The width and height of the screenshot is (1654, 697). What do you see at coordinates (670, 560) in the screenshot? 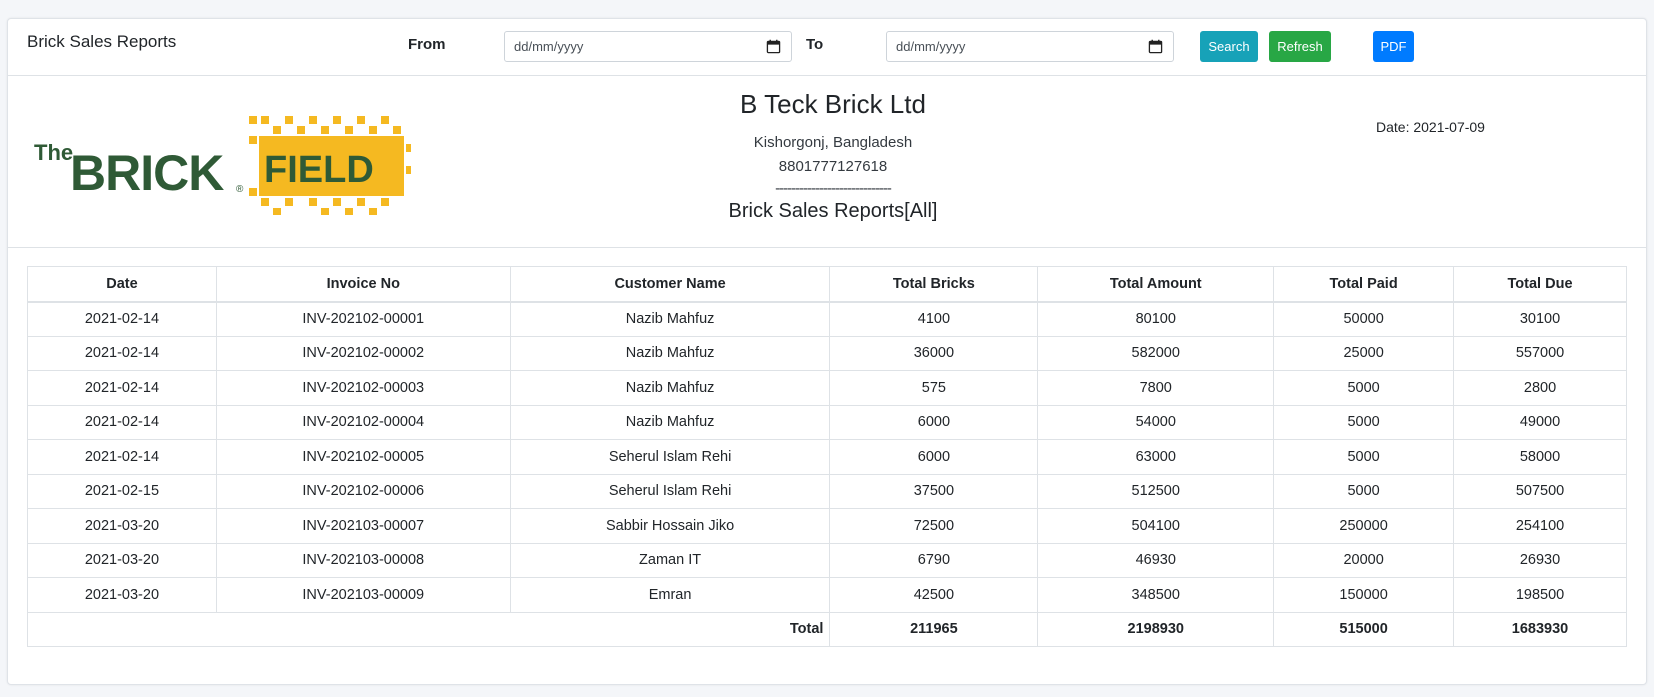
I see `cell-customer-name: Zaman IT` at bounding box center [670, 560].